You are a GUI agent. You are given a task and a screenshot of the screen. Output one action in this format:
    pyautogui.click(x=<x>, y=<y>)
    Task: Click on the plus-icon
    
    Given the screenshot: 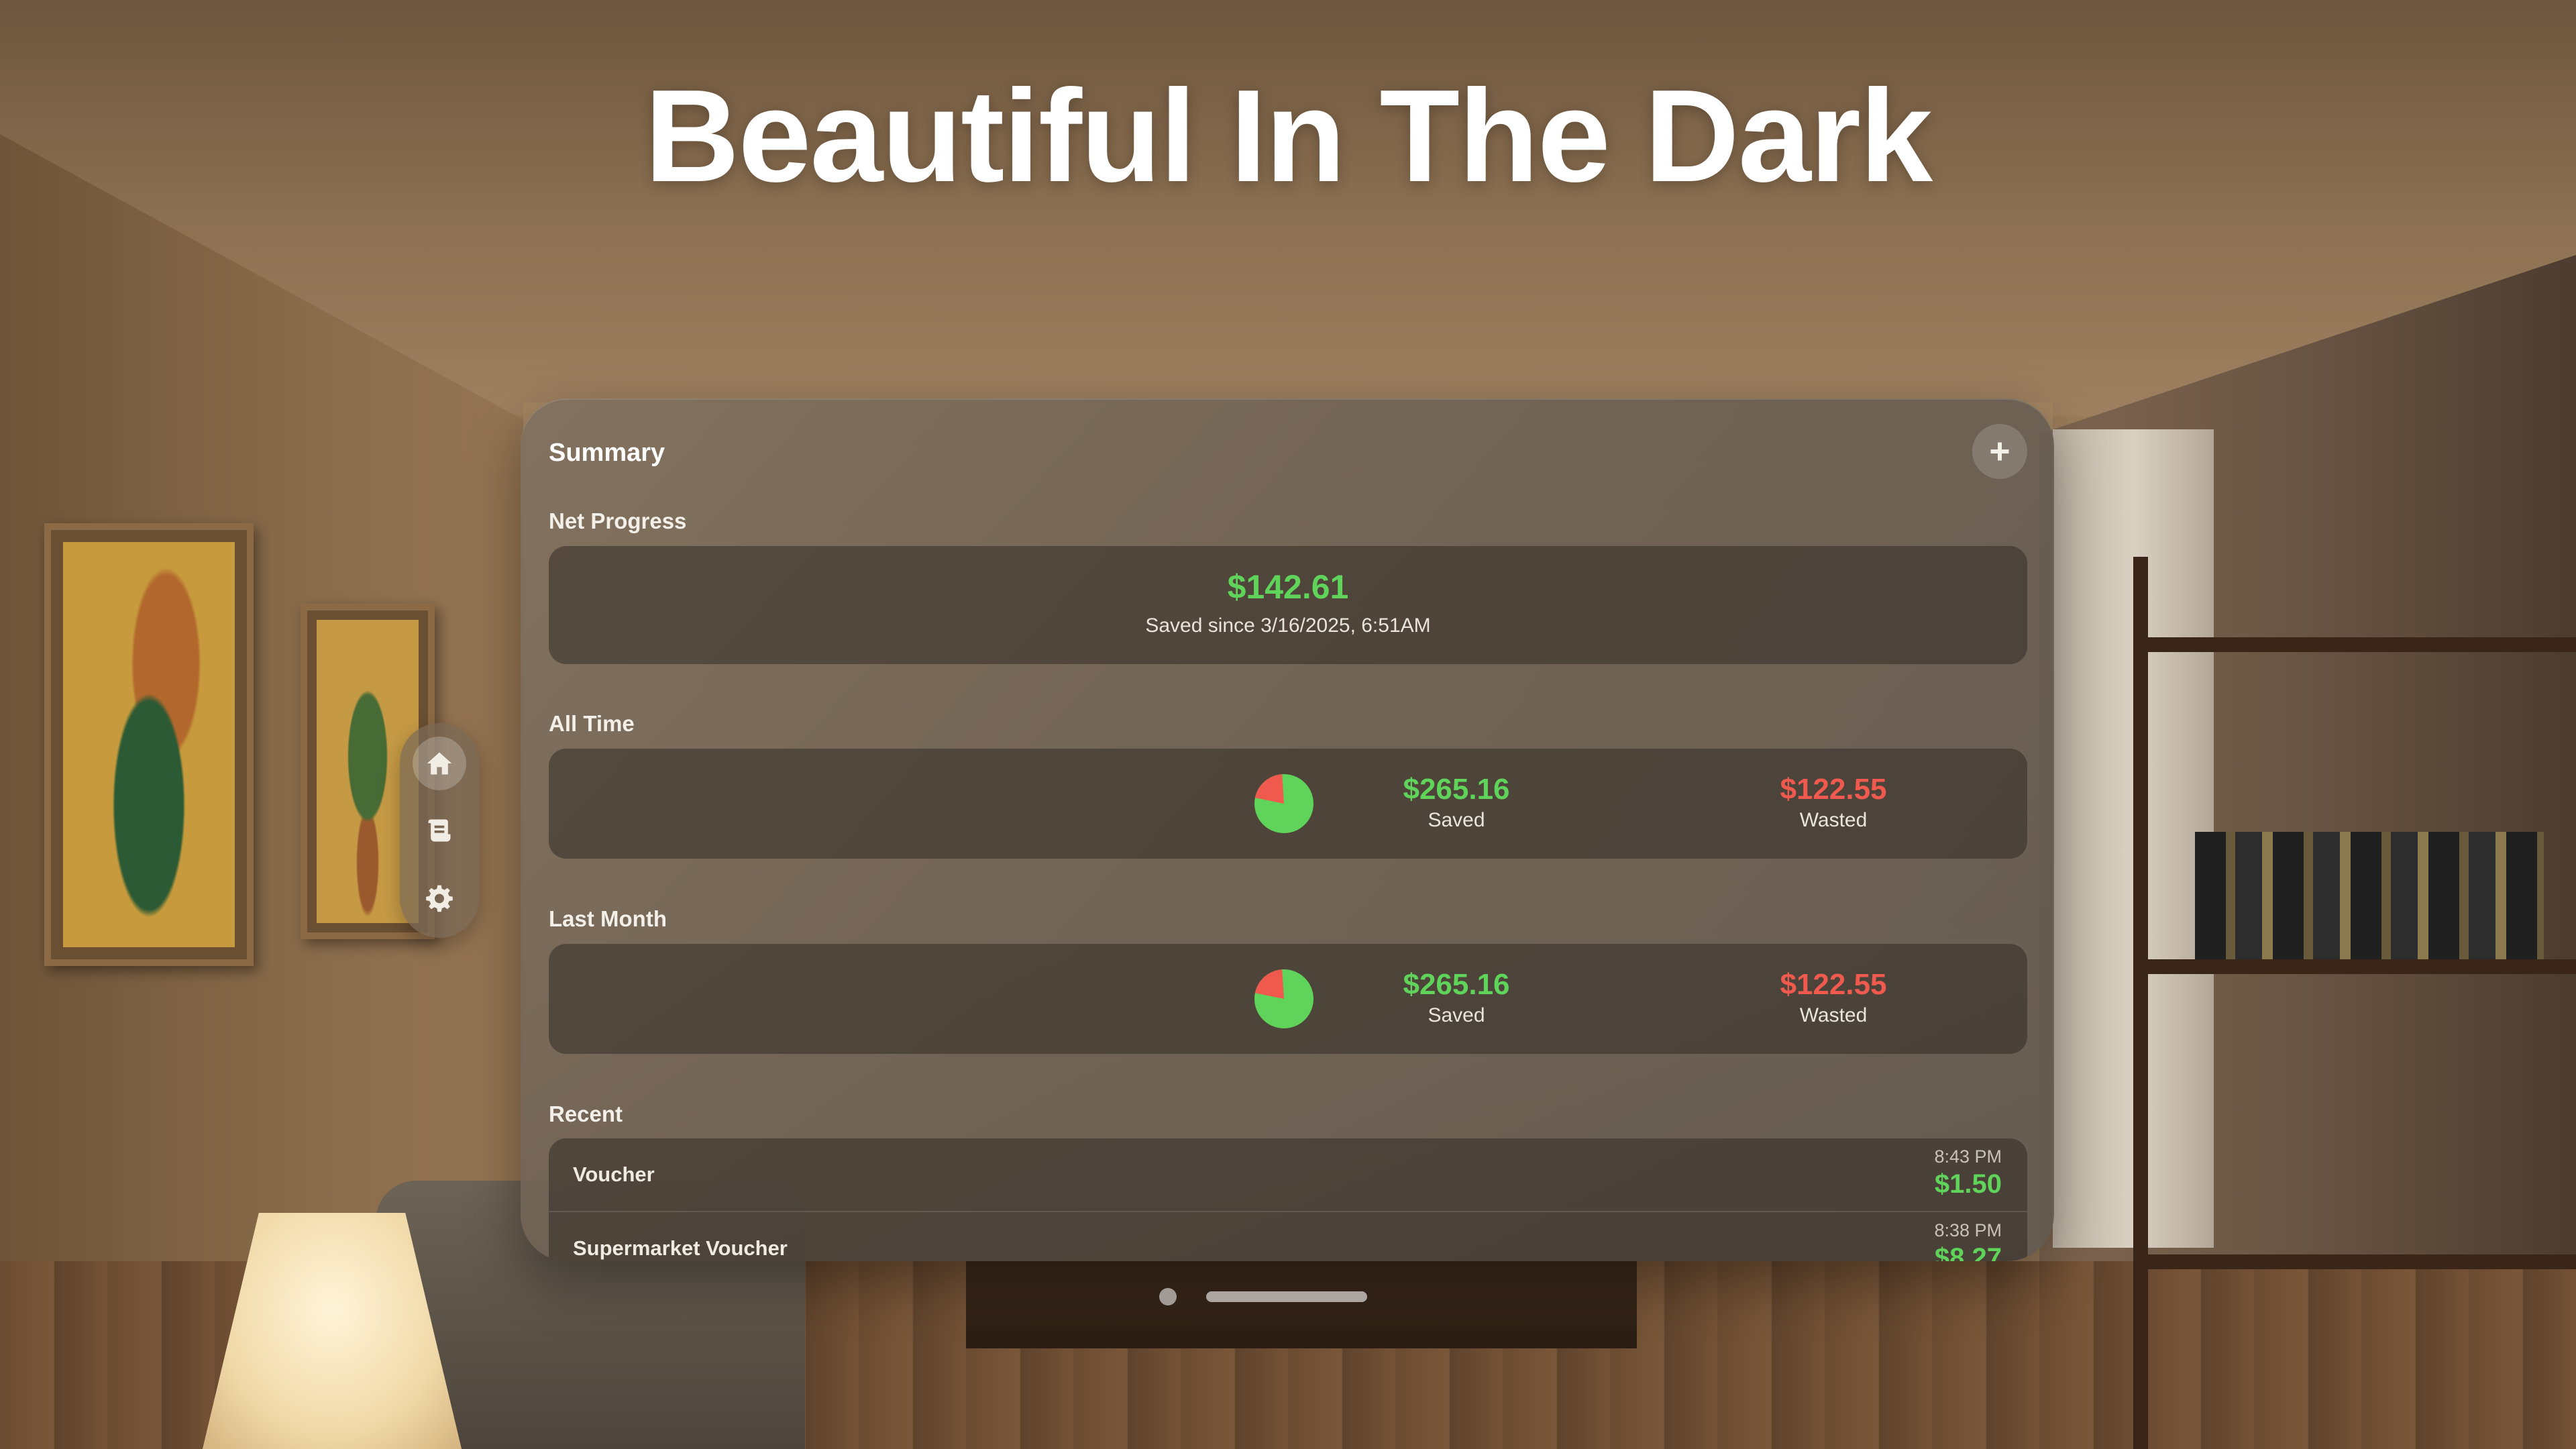 What is the action you would take?
    pyautogui.click(x=1999, y=451)
    